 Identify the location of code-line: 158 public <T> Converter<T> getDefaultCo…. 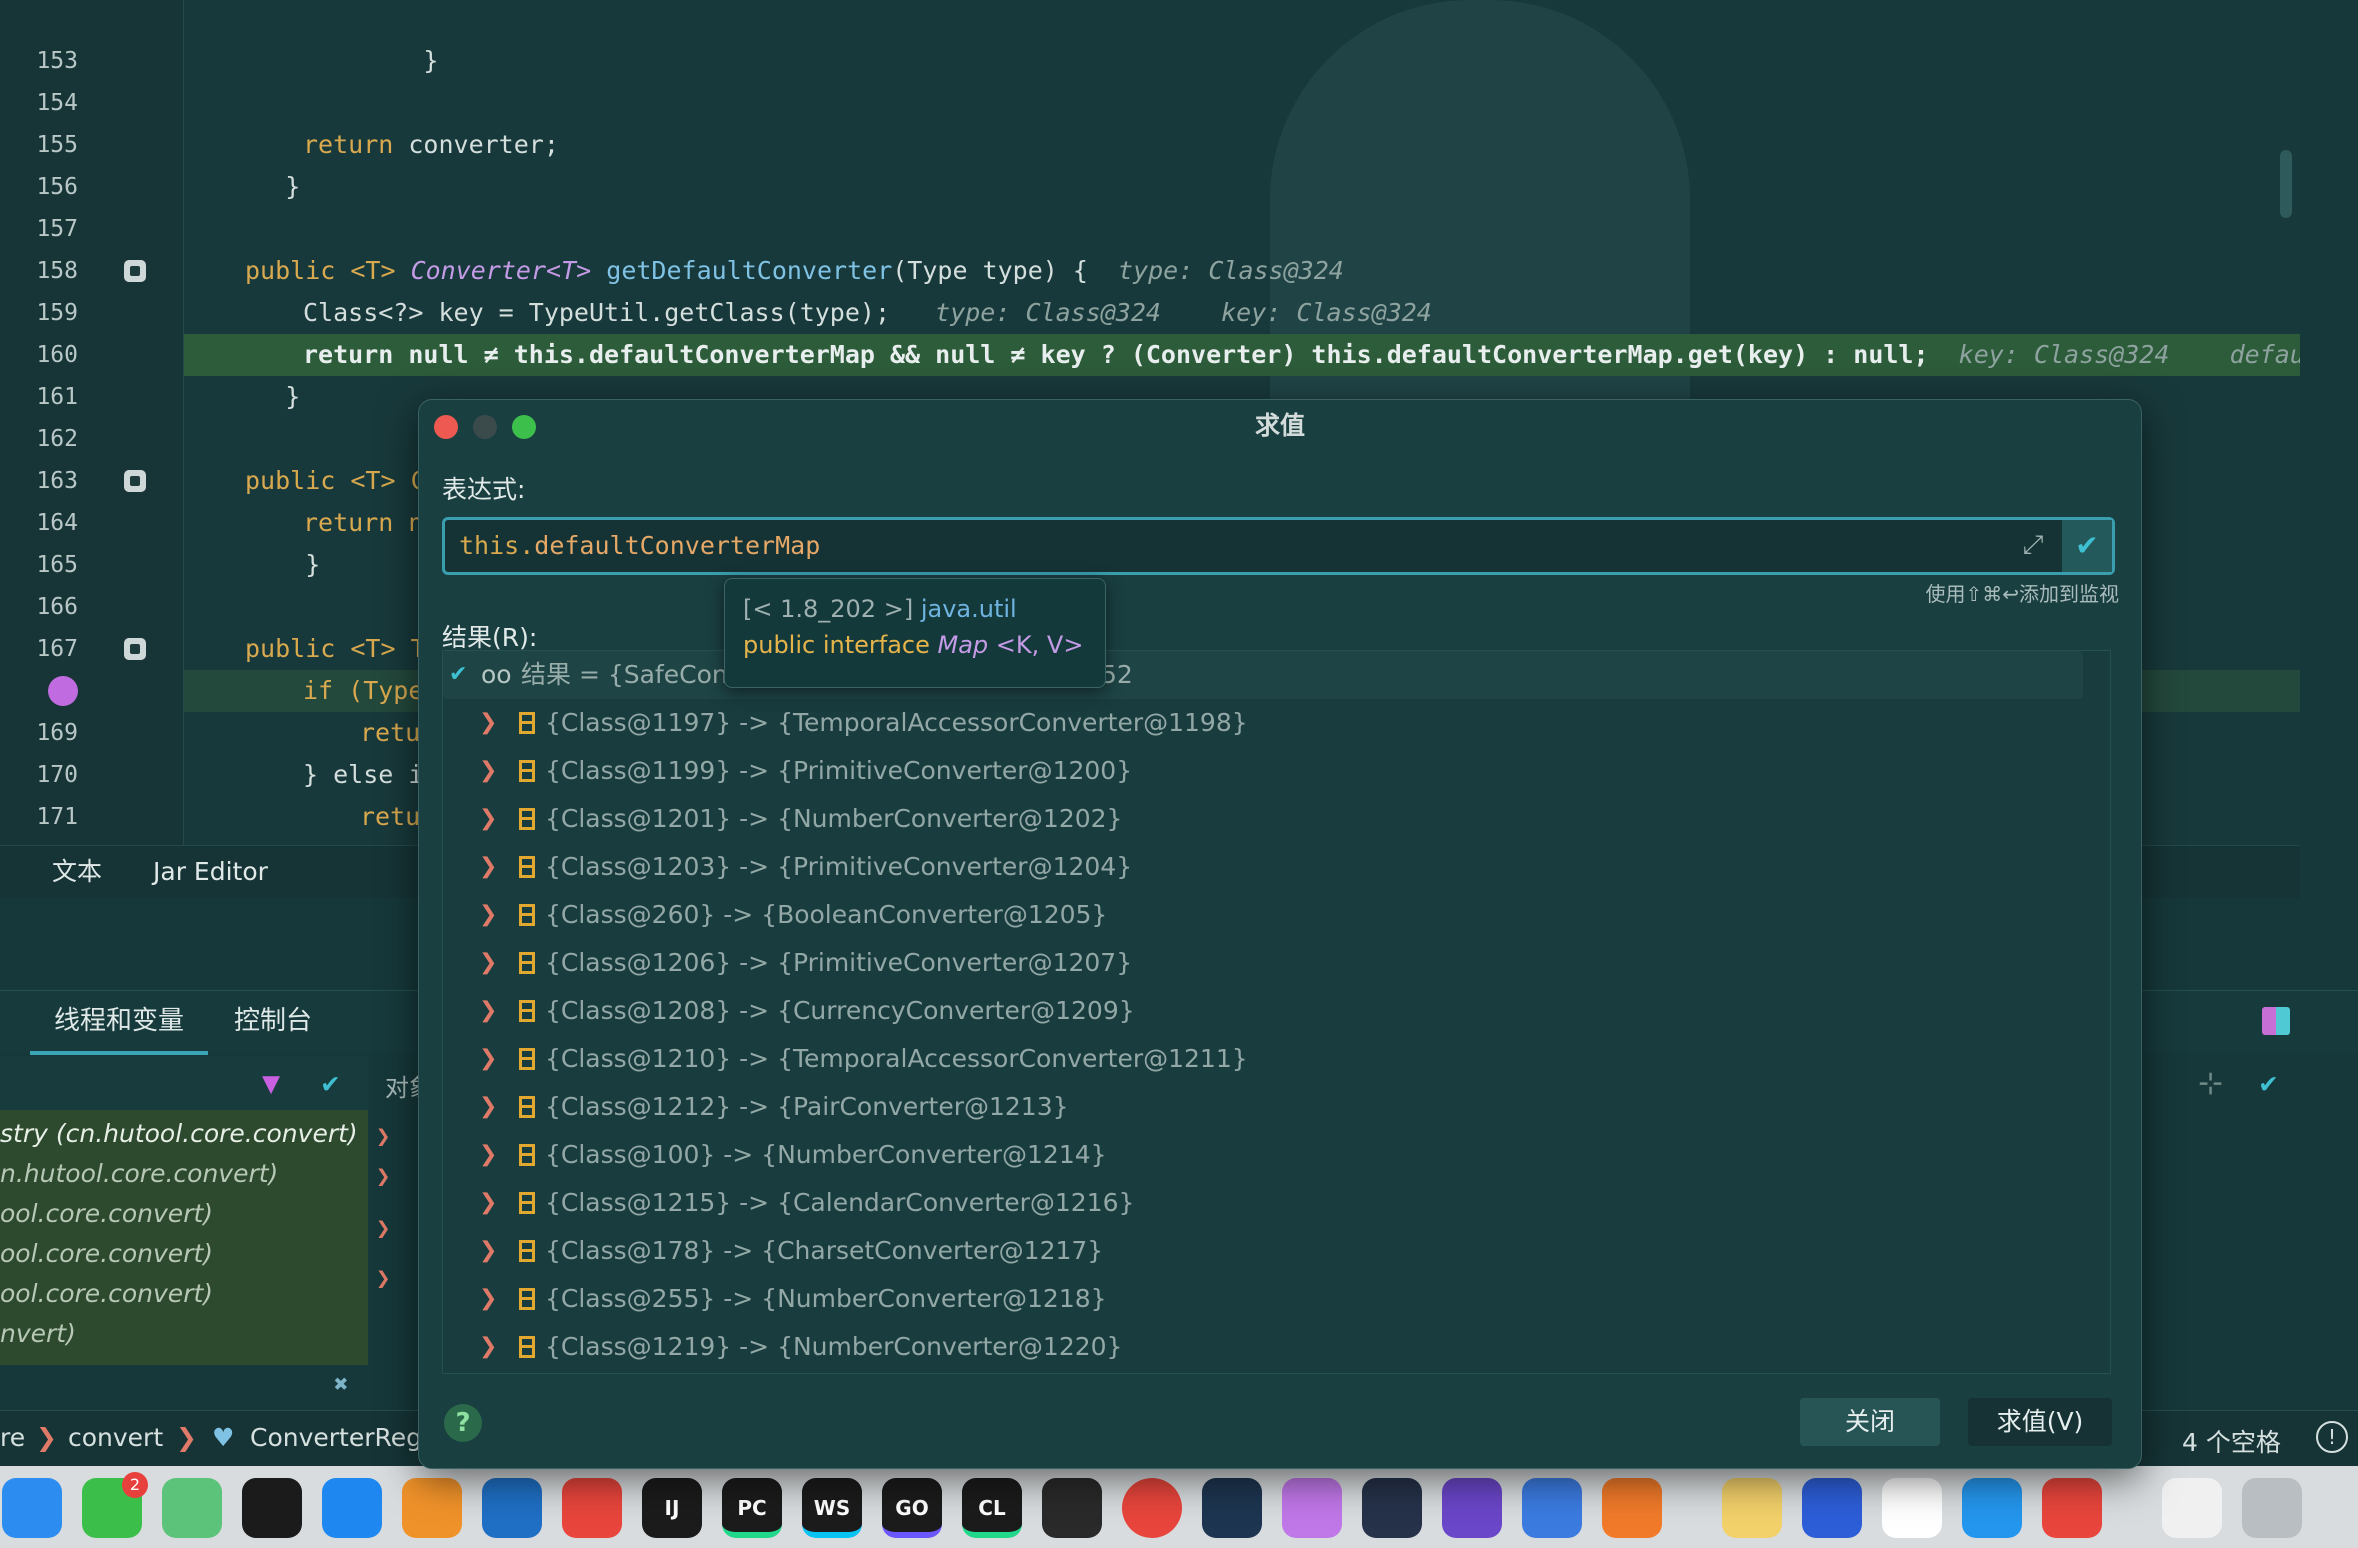
(1150, 271).